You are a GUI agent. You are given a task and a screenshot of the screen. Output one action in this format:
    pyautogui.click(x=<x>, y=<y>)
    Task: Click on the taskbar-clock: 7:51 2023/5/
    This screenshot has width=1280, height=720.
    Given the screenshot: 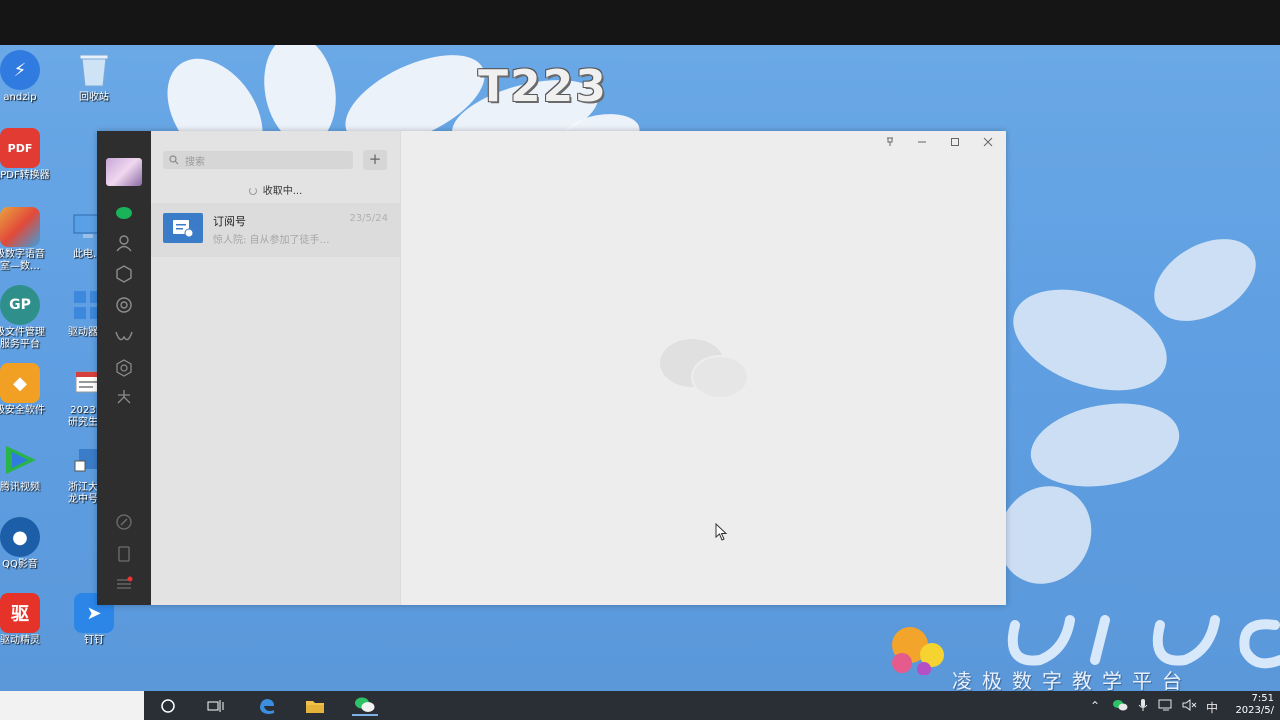 What is the action you would take?
    pyautogui.click(x=1254, y=705)
    